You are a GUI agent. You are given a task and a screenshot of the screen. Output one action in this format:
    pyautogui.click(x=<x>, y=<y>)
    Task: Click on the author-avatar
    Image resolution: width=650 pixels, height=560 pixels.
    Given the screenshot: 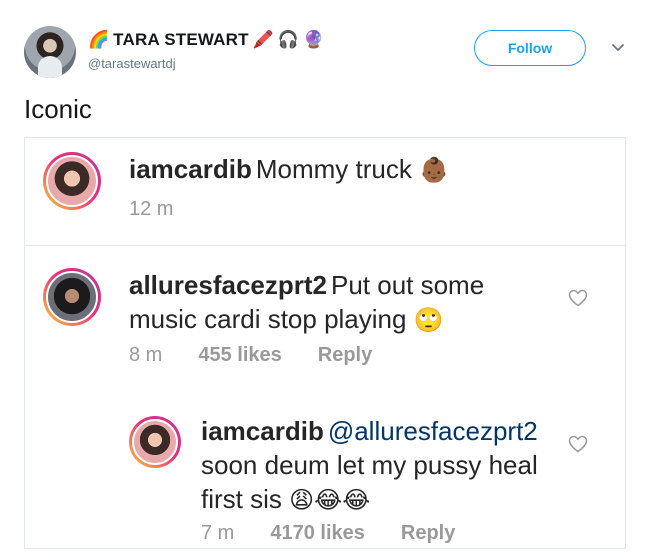 What is the action you would take?
    pyautogui.click(x=50, y=52)
    